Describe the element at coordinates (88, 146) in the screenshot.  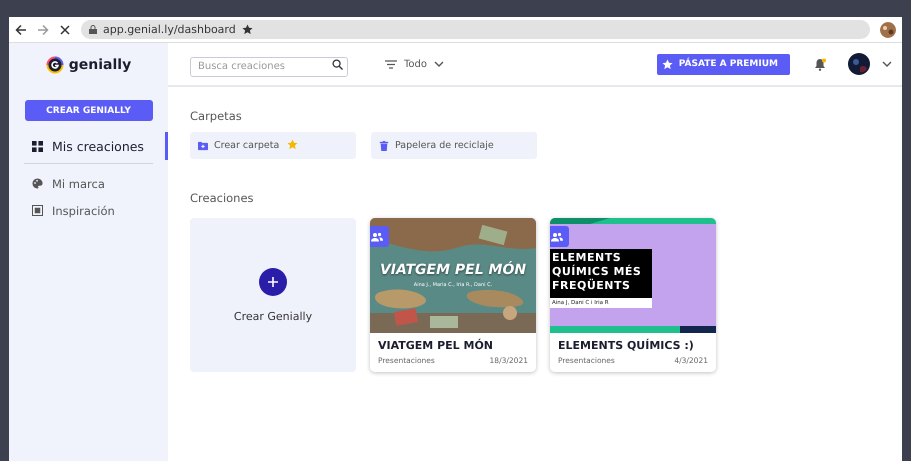
I see `sidebar-item: Mis creaciones` at that location.